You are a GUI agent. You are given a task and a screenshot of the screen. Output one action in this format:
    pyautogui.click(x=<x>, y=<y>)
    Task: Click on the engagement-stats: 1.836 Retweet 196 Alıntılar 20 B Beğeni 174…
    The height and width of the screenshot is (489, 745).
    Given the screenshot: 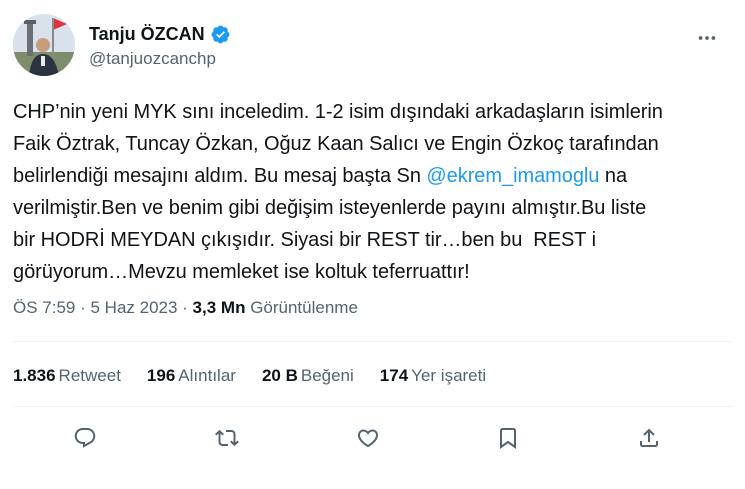 What is the action you would take?
    pyautogui.click(x=262, y=376)
    